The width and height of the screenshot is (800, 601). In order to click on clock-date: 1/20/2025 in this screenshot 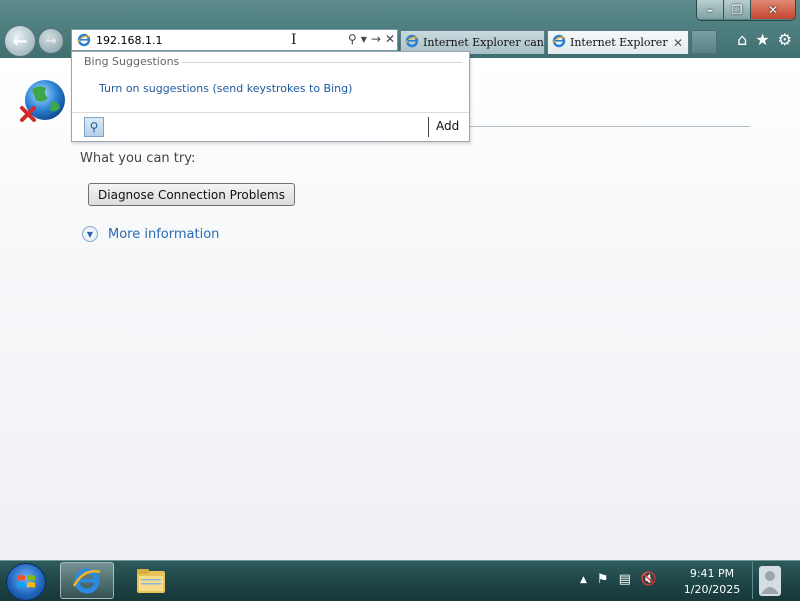, I will do `click(712, 589)`.